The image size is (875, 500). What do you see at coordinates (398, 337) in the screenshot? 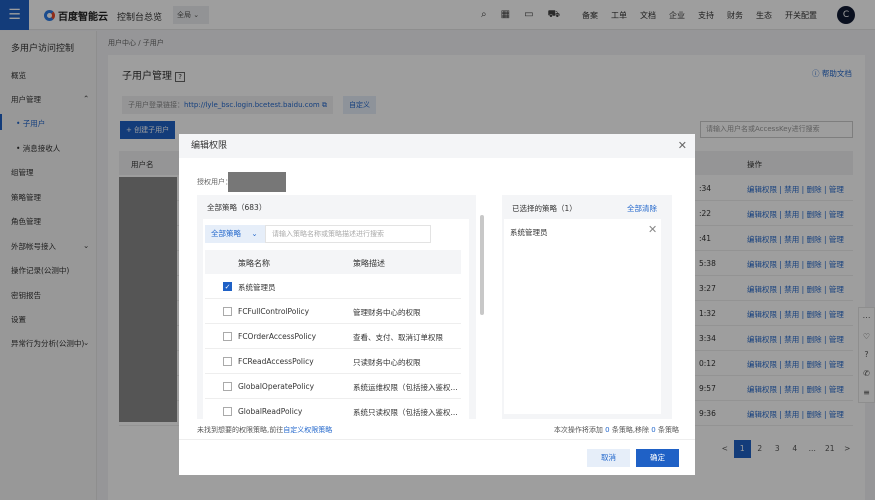
I see `policy-desc: 查看、支付、取消订单权限` at bounding box center [398, 337].